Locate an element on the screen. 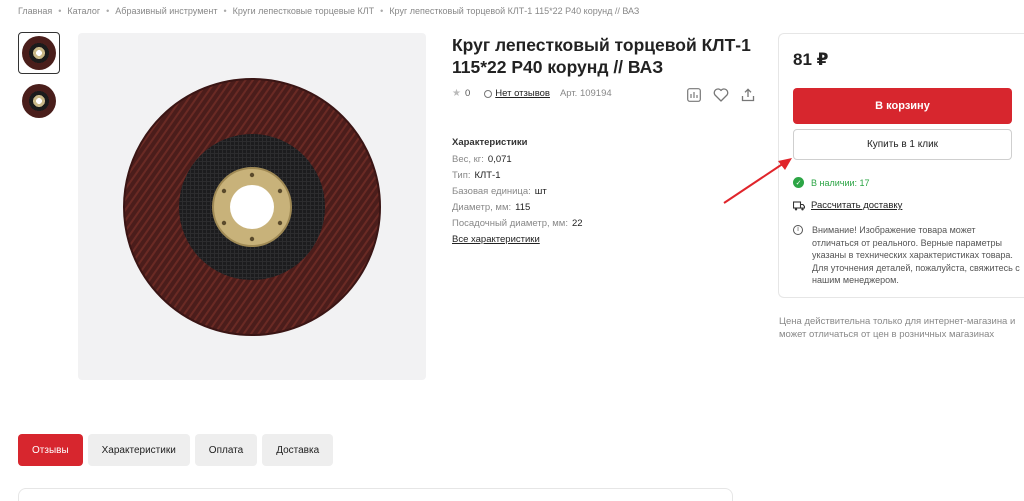 The width and height of the screenshot is (1024, 501). annotation-arrow is located at coordinates (757, 181).